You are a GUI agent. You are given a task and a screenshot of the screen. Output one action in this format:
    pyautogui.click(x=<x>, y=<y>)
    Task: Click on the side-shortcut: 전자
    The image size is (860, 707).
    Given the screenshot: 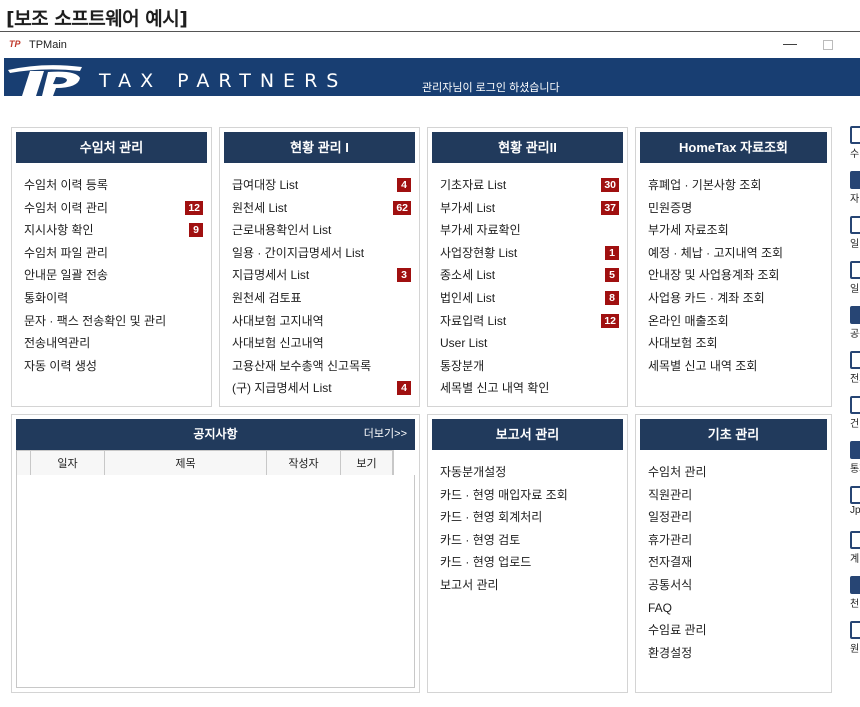 What is the action you would take?
    pyautogui.click(x=849, y=371)
    